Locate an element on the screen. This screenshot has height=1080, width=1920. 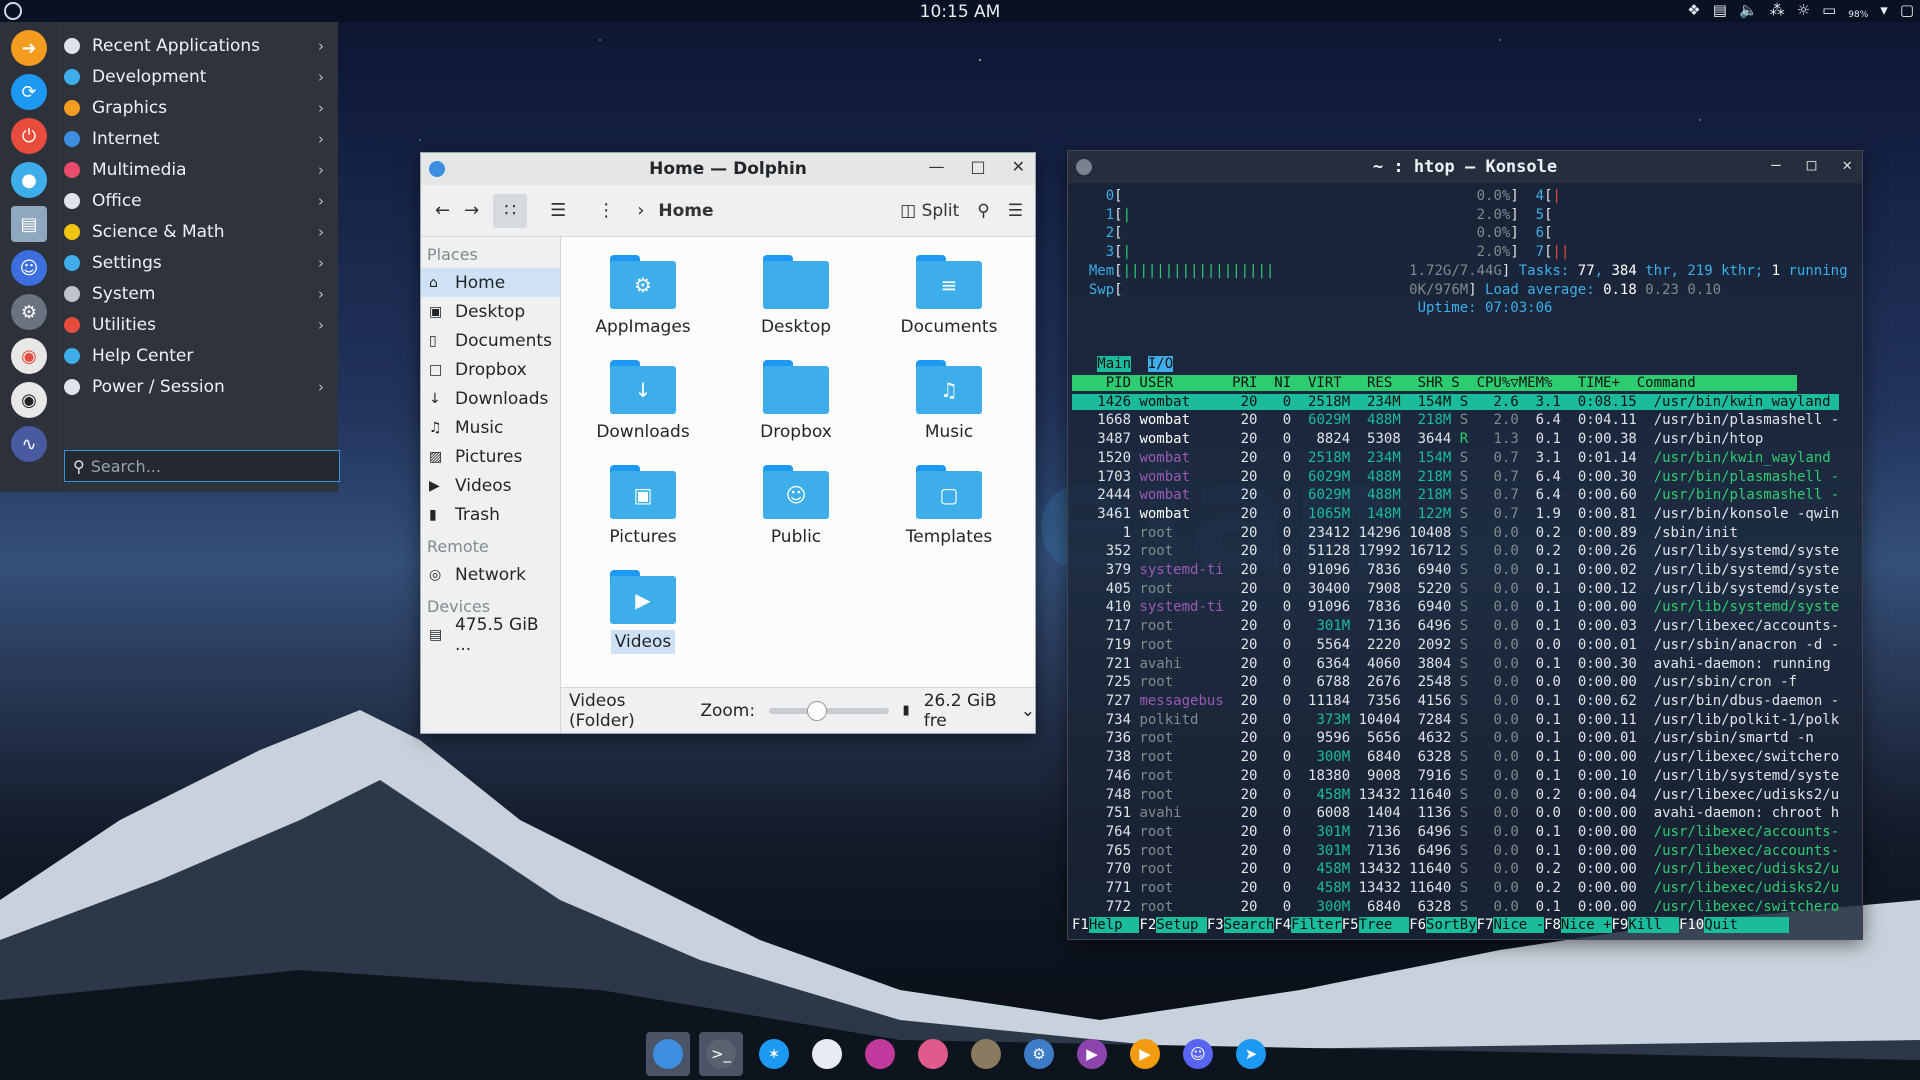
compact-view-button: ⋮ is located at coordinates (606, 211).